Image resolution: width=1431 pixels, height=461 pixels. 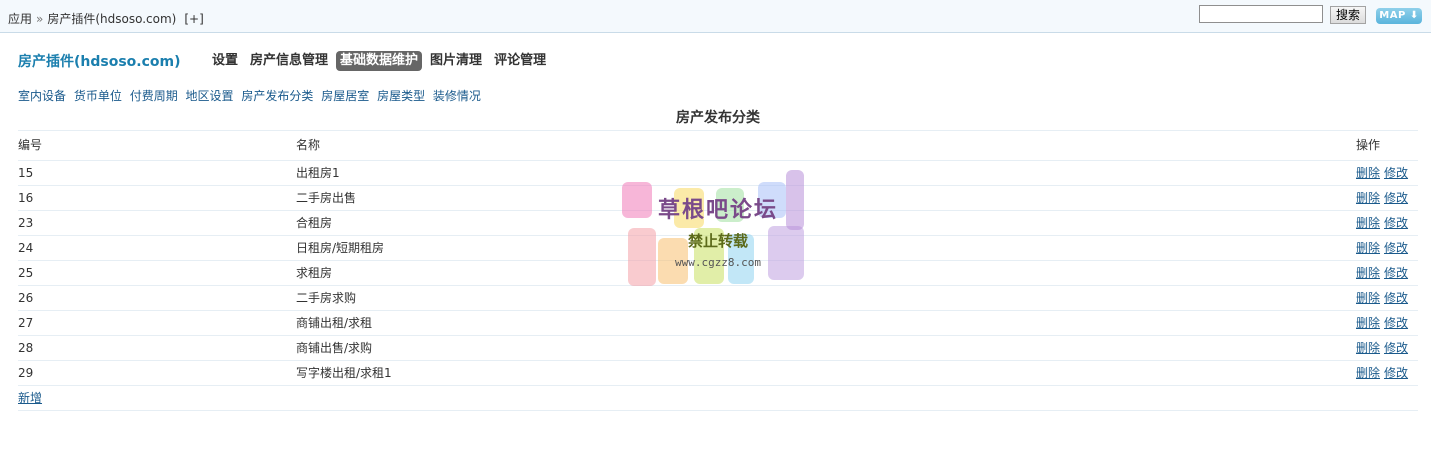 I want to click on table-row: 15 出租房1 删除 修改, so click(x=718, y=172).